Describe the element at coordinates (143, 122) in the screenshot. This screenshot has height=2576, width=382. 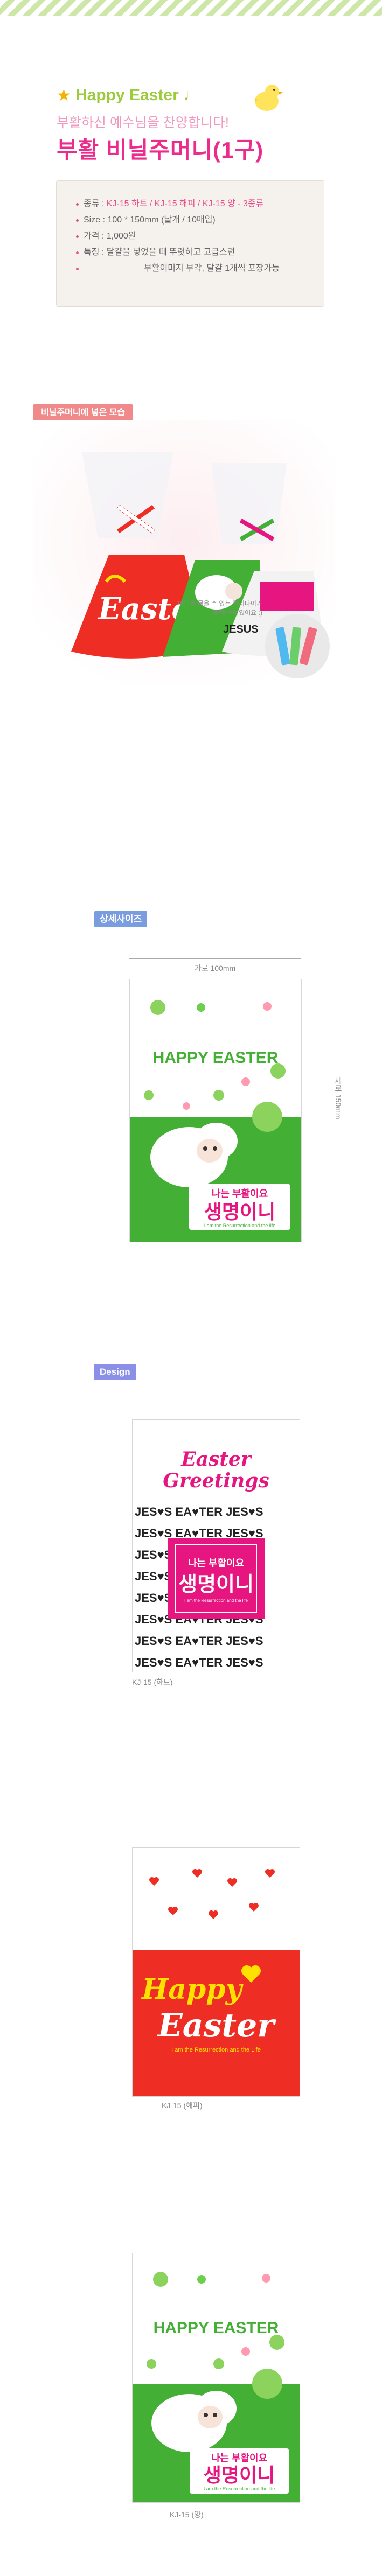
I see `header-subtitle: 부활하신 예수님을 찬양합니다!` at that location.